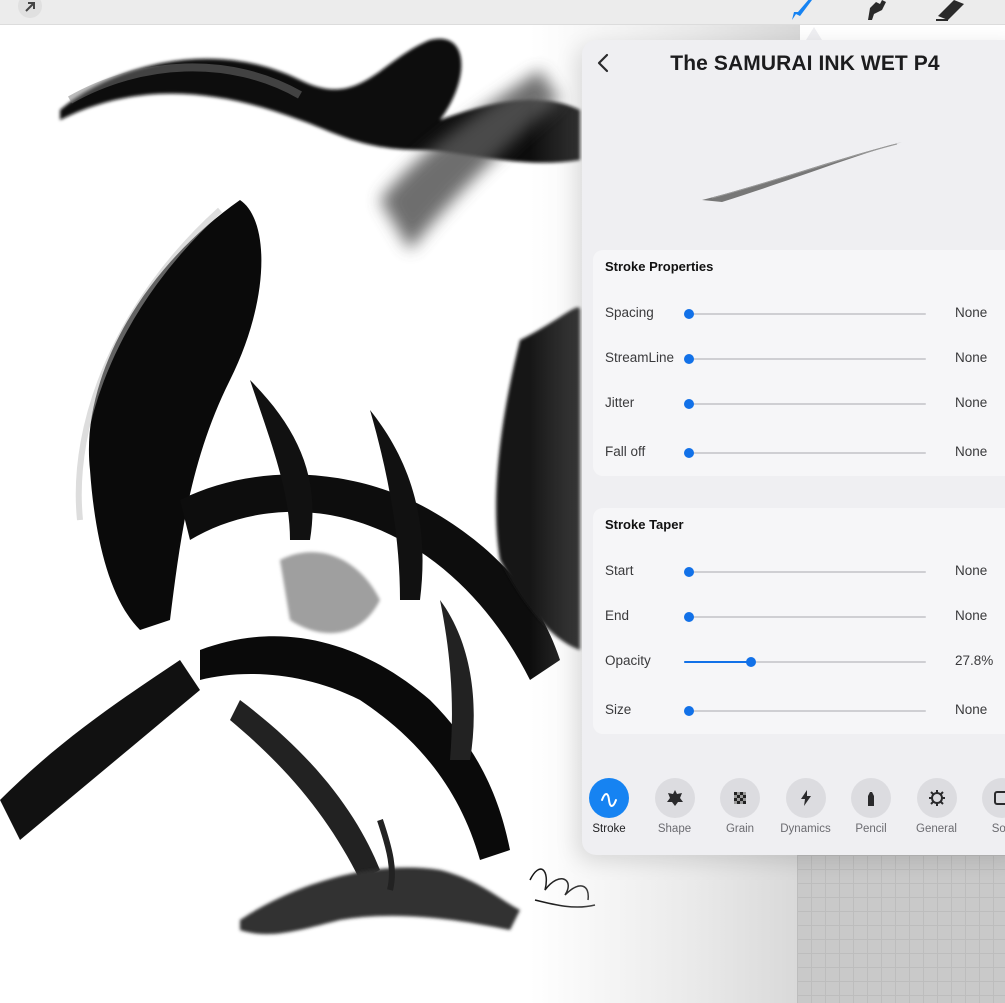 The height and width of the screenshot is (1003, 1005). I want to click on brush-settings-tabs: StrokeShapeGrainDynamicsPencilGeneral Sou, so click(793, 810).